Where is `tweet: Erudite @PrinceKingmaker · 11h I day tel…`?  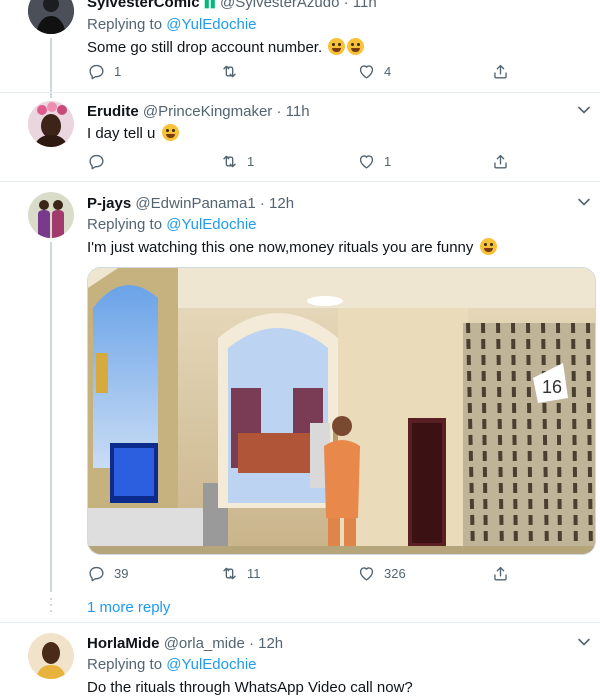
tweet: Erudite @PrinceKingmaker · 11h I day tel… is located at coordinates (300, 137).